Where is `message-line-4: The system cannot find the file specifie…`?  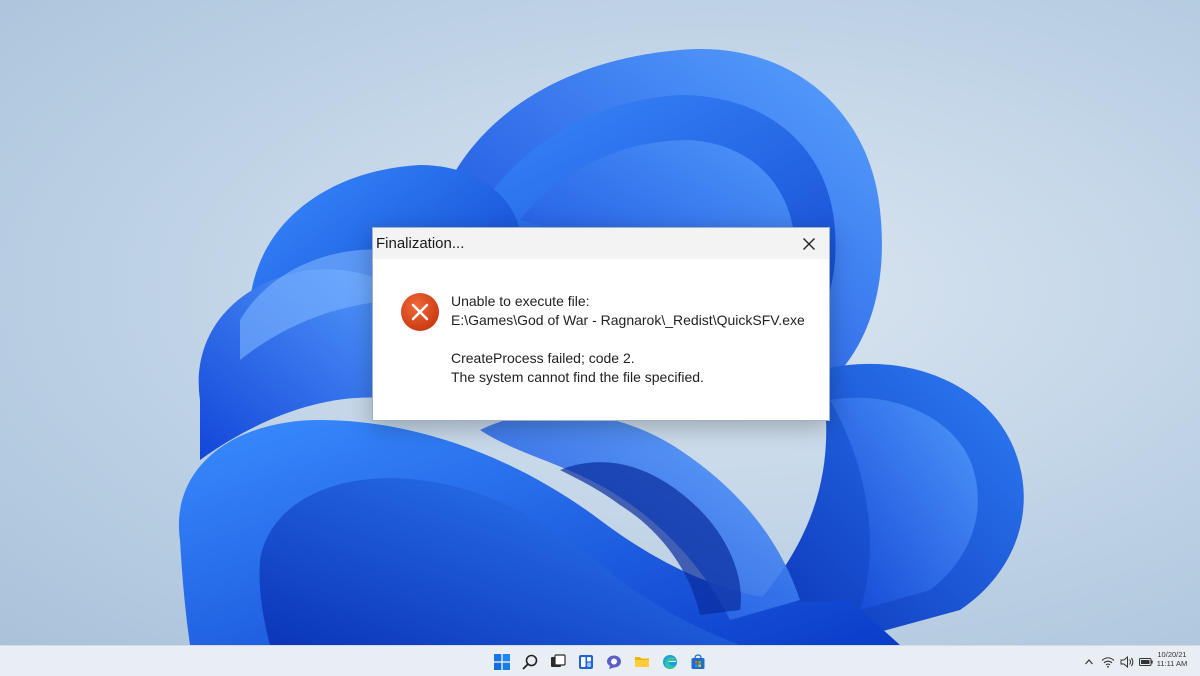 message-line-4: The system cannot find the file specifie… is located at coordinates (577, 377).